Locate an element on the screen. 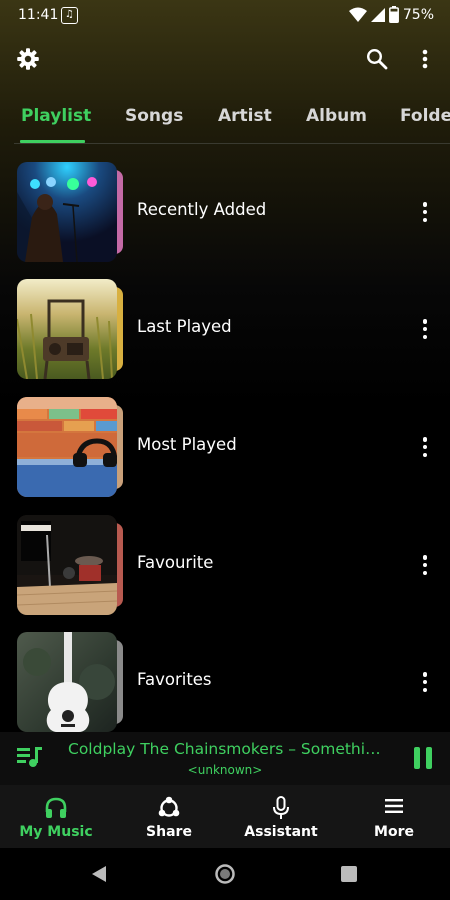 The image size is (450, 900). playlist-title: Last Played is located at coordinates (184, 326).